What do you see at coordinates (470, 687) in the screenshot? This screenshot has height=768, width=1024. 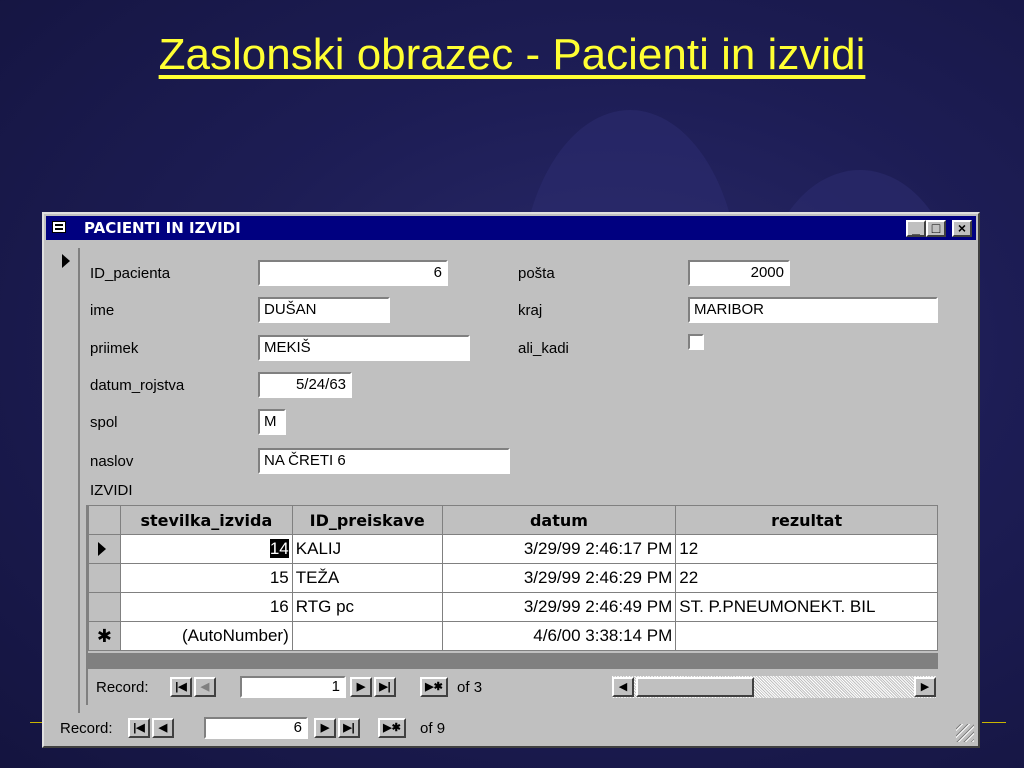 I see `subform-of-label: of 3` at bounding box center [470, 687].